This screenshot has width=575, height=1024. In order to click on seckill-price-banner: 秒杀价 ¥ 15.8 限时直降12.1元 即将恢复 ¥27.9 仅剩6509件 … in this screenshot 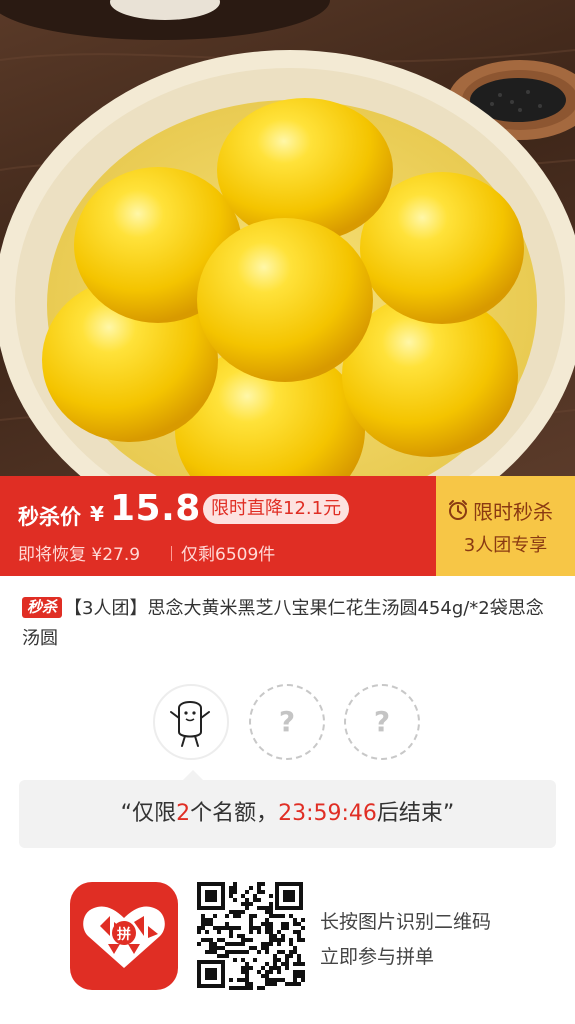, I will do `click(287, 526)`.